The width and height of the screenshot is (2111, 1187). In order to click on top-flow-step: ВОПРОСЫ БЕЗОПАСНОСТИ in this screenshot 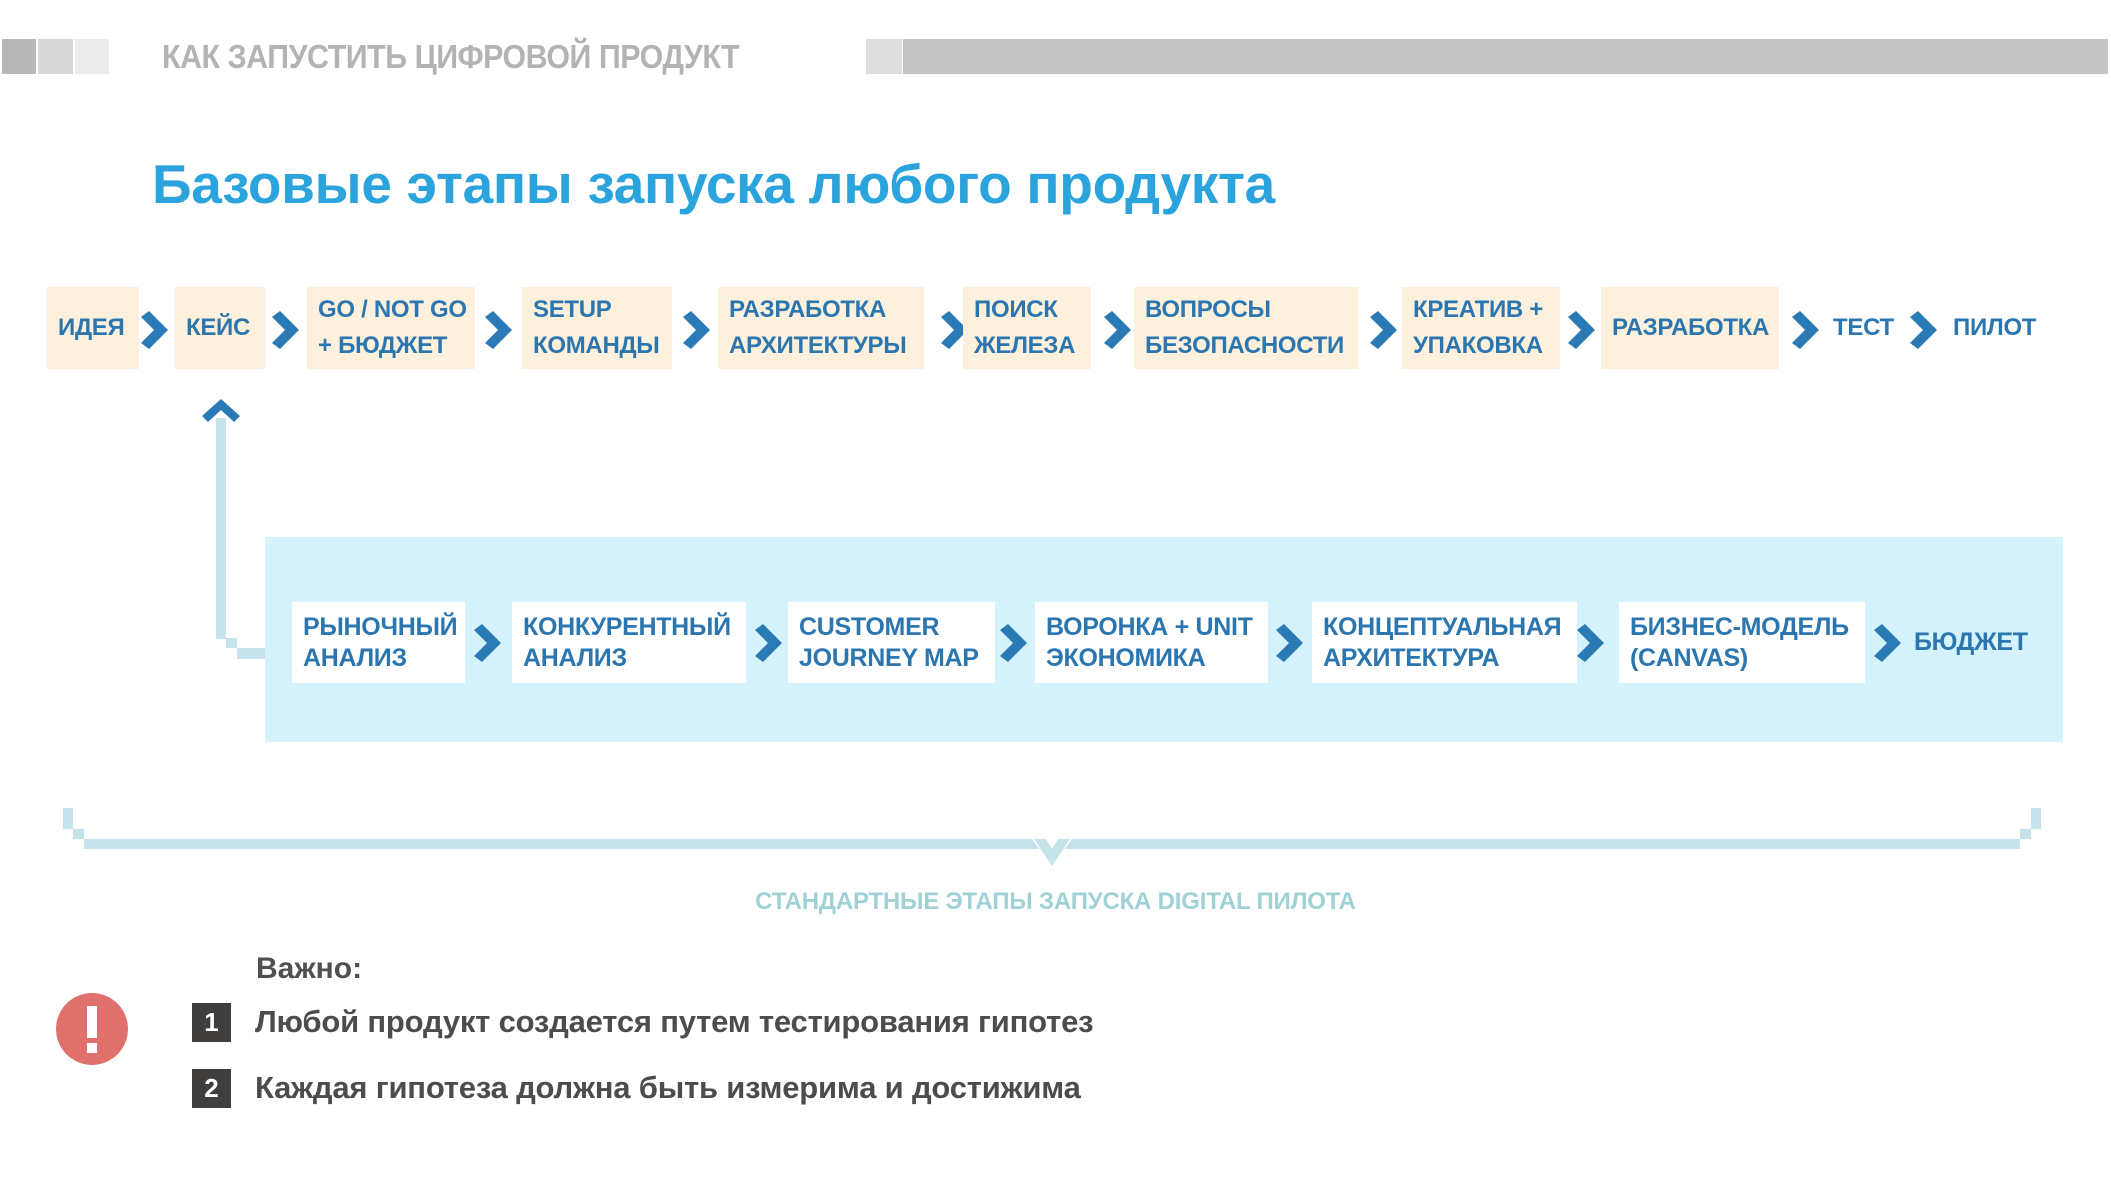, I will do `click(1246, 328)`.